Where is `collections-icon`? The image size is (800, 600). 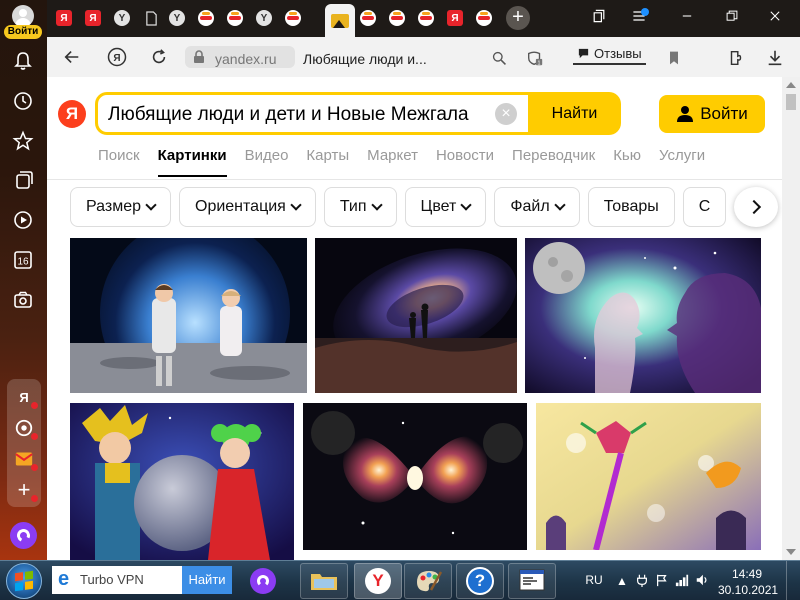
collections-icon is located at coordinates (23, 180).